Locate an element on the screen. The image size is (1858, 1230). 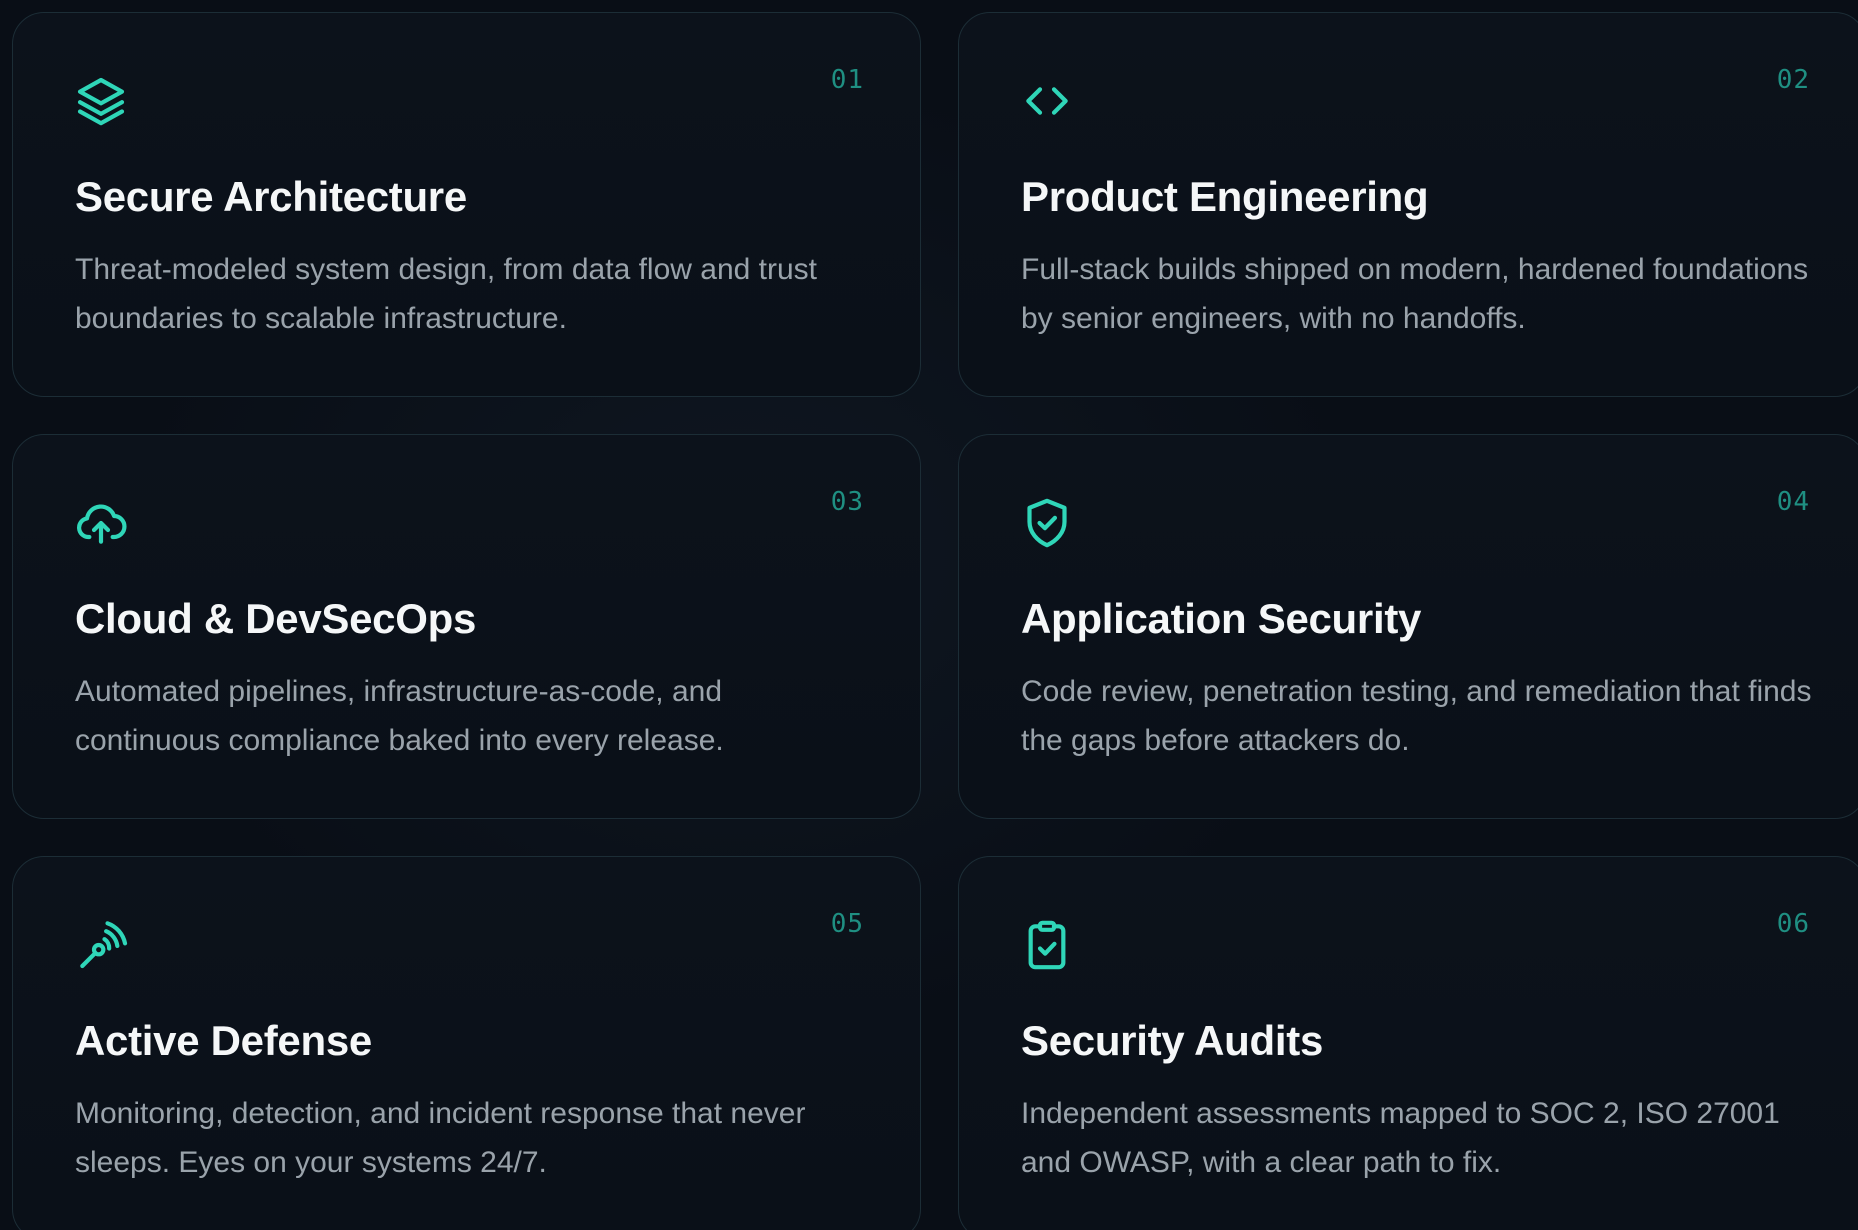
card-number: 06 is located at coordinates (1793, 924).